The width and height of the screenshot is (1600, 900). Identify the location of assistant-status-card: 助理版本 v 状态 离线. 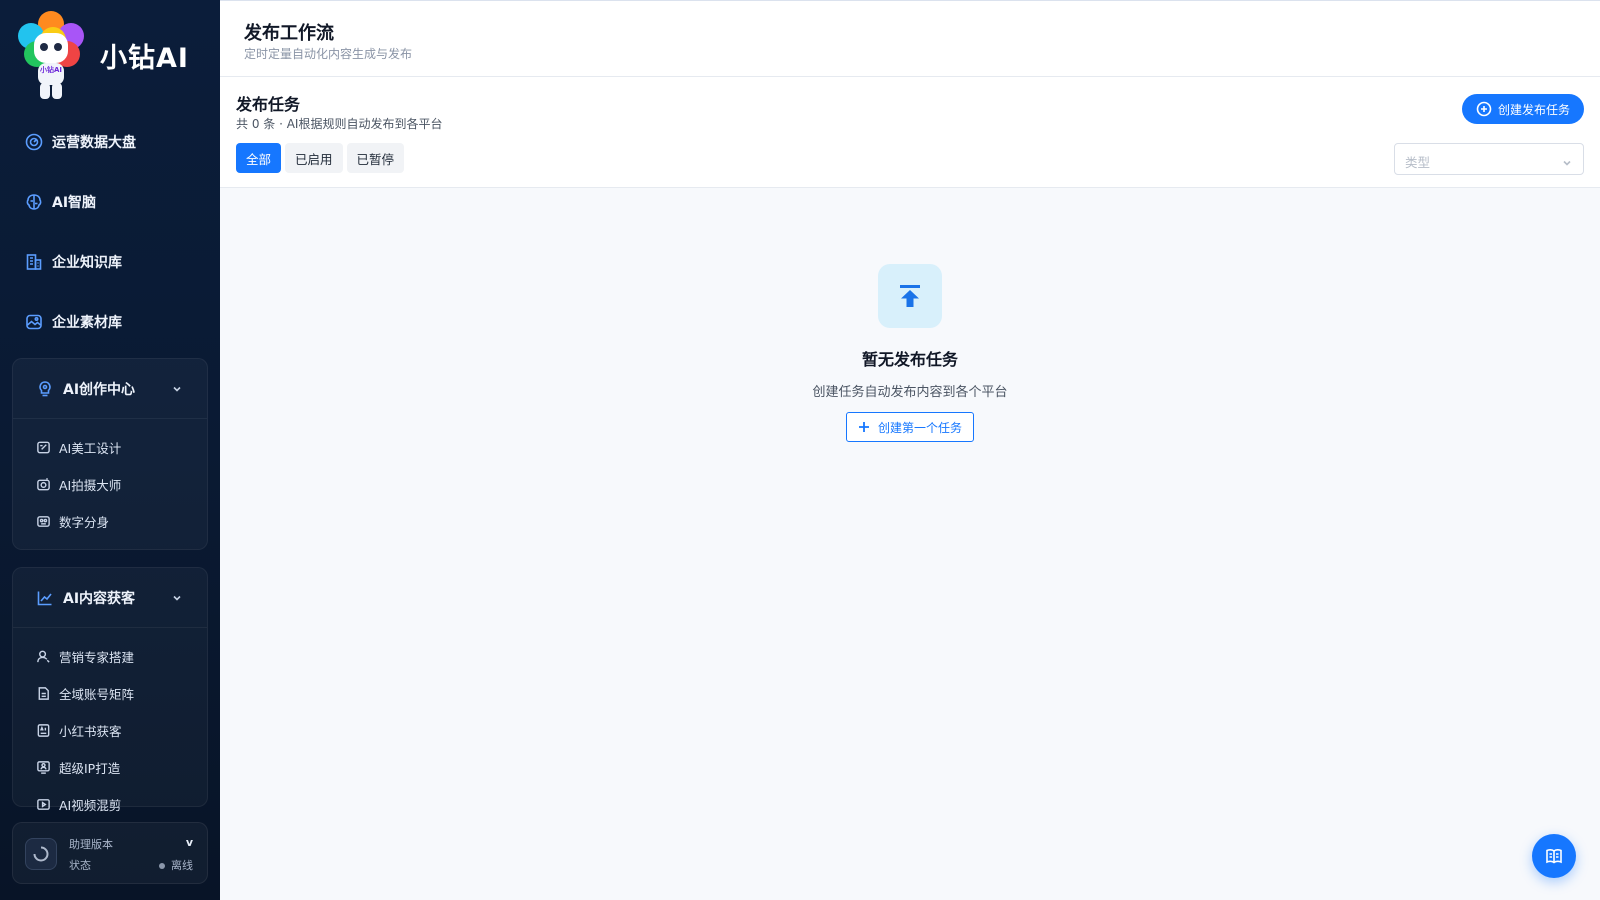
(110, 853).